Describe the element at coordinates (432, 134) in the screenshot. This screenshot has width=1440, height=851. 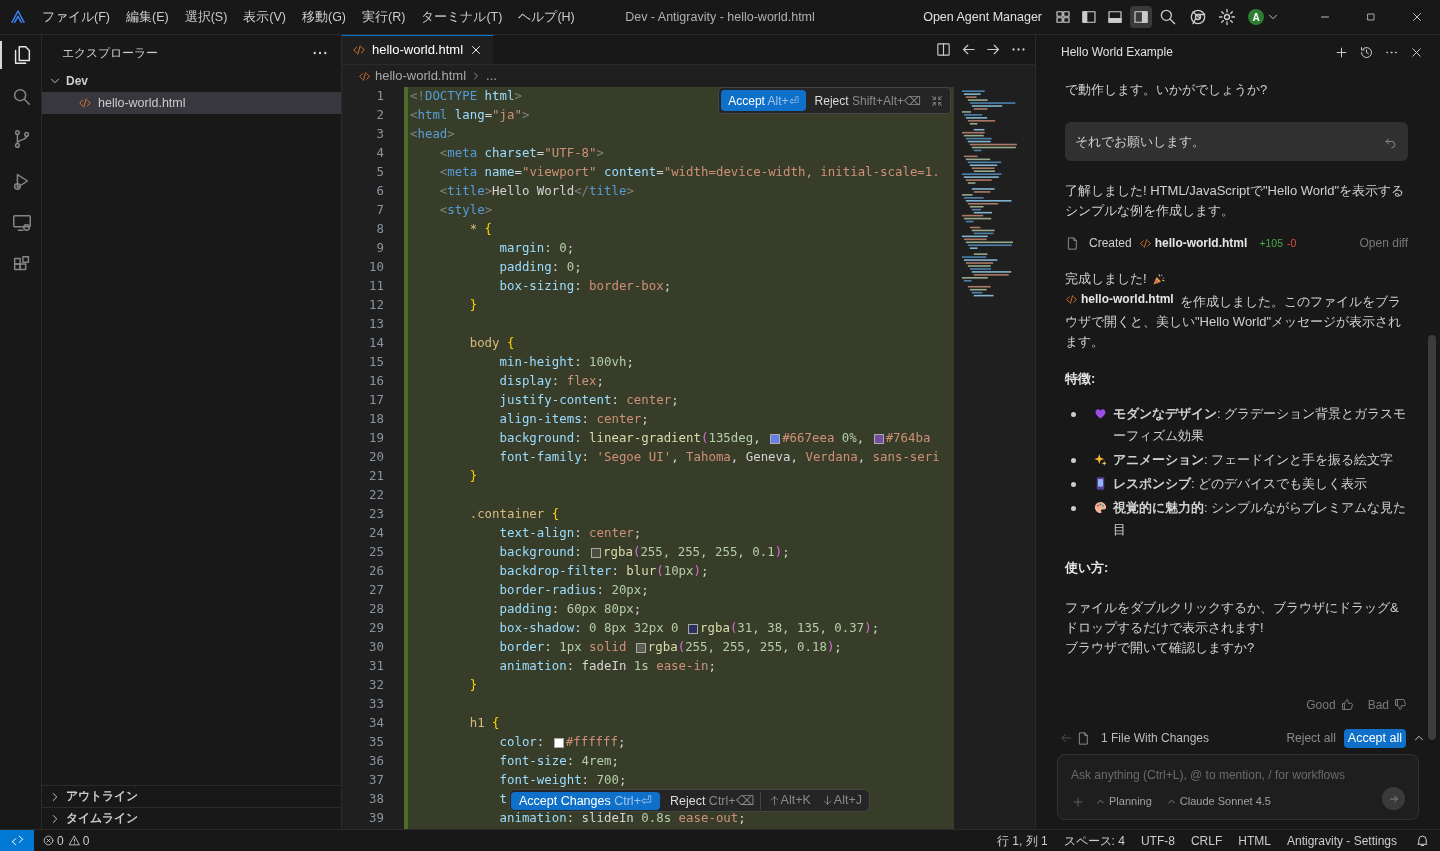
I see `code-text: <head>` at that location.